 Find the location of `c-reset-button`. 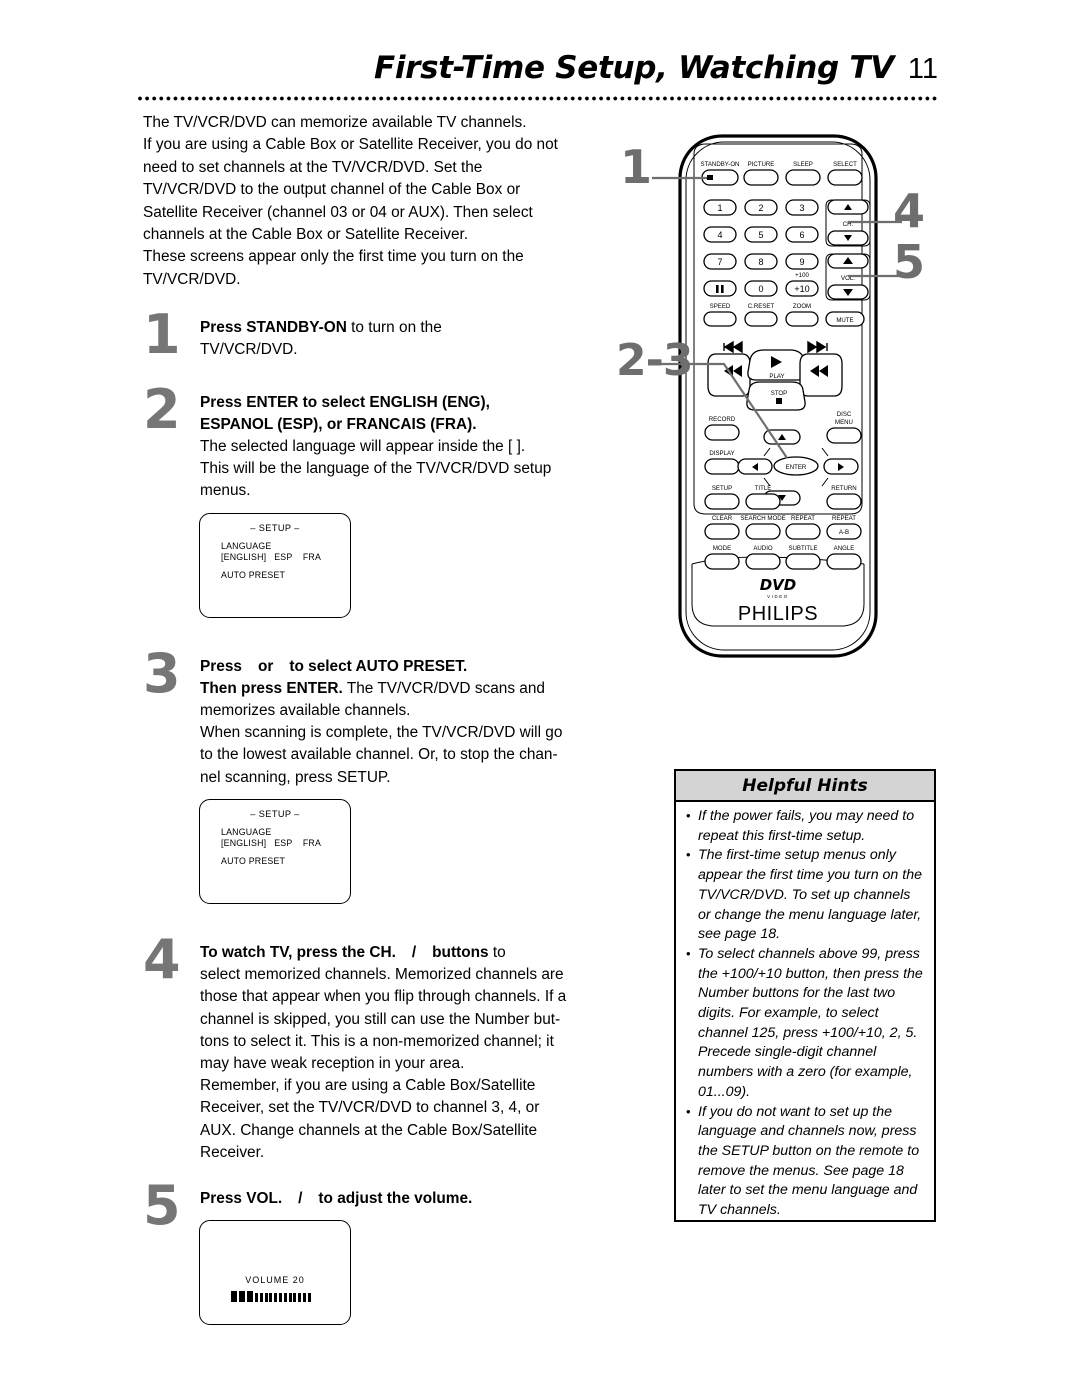

c-reset-button is located at coordinates (761, 319).